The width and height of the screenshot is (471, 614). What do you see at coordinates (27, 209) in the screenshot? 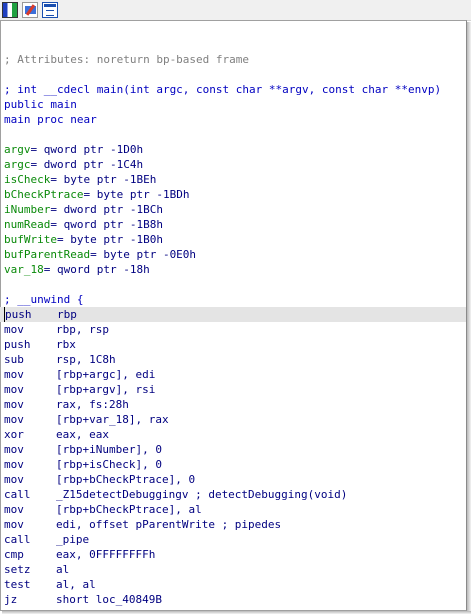
I see `stack-var-name: iNumber` at bounding box center [27, 209].